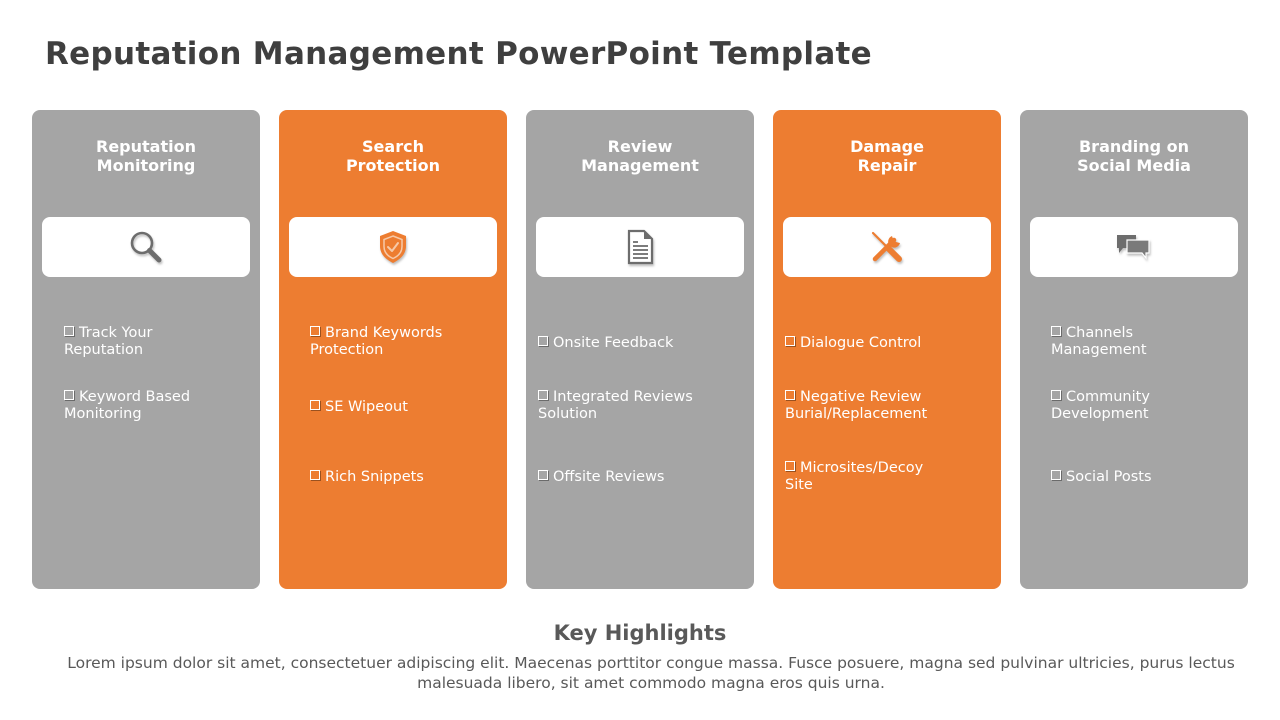  I want to click on card-heading: Review Management, so click(640, 156).